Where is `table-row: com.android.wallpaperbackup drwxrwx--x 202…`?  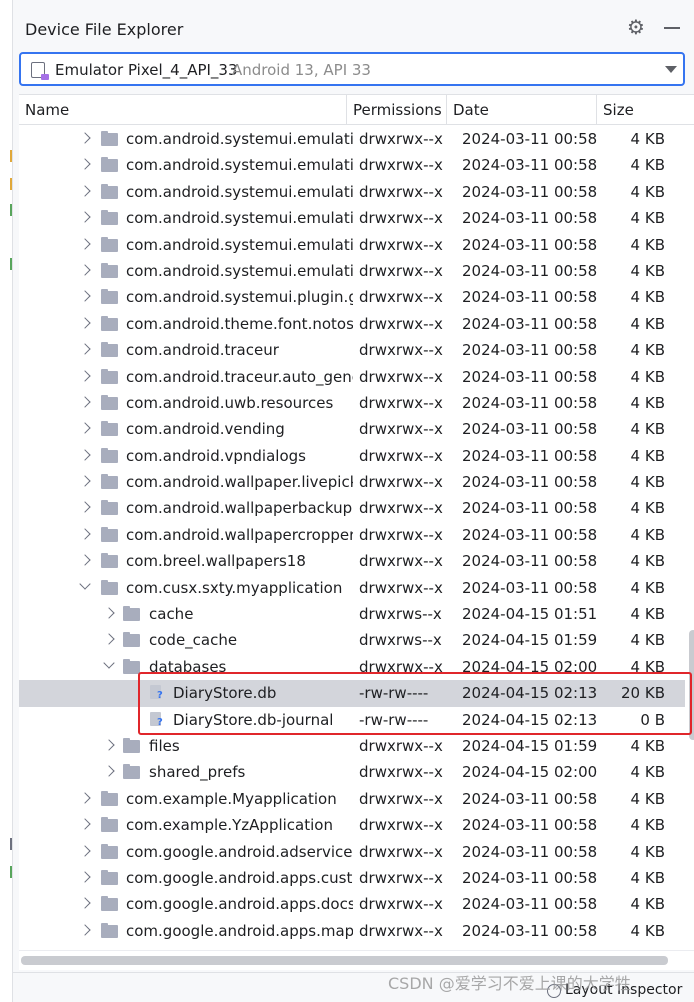
table-row: com.android.wallpaperbackup drwxrwx--x 202… is located at coordinates (352, 508).